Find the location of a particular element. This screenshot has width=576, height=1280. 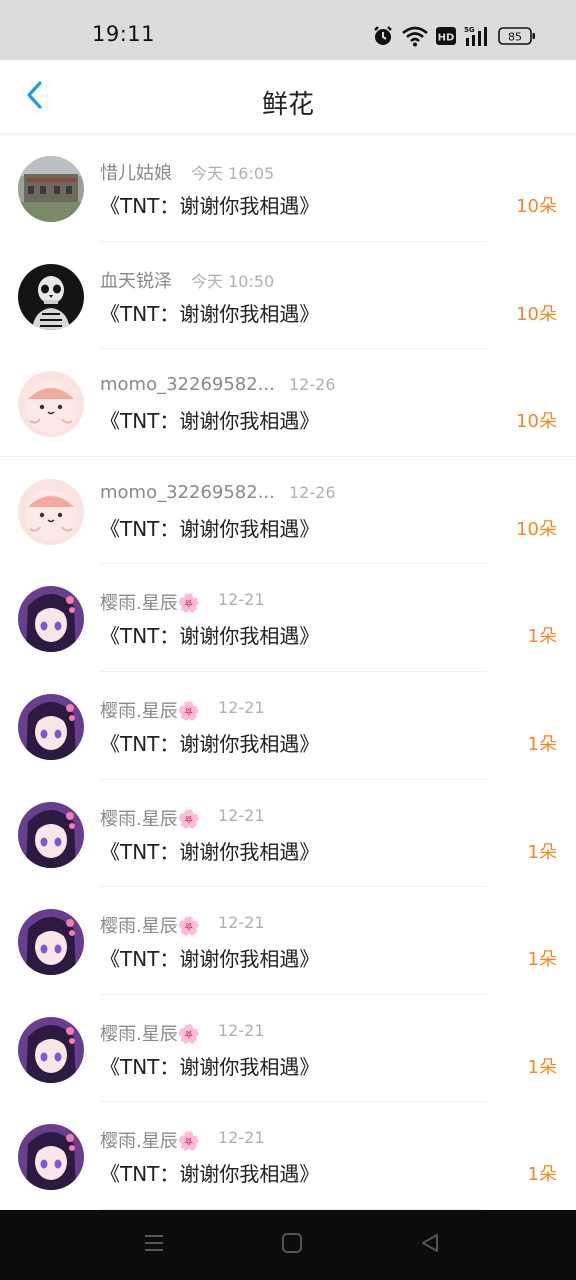

menu-button is located at coordinates (154, 1245).